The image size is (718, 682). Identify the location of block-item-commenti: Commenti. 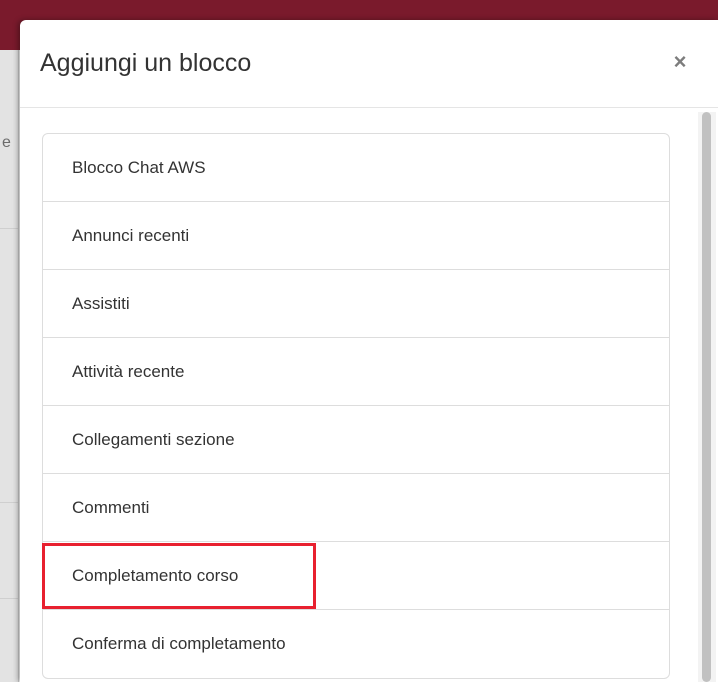
(356, 508).